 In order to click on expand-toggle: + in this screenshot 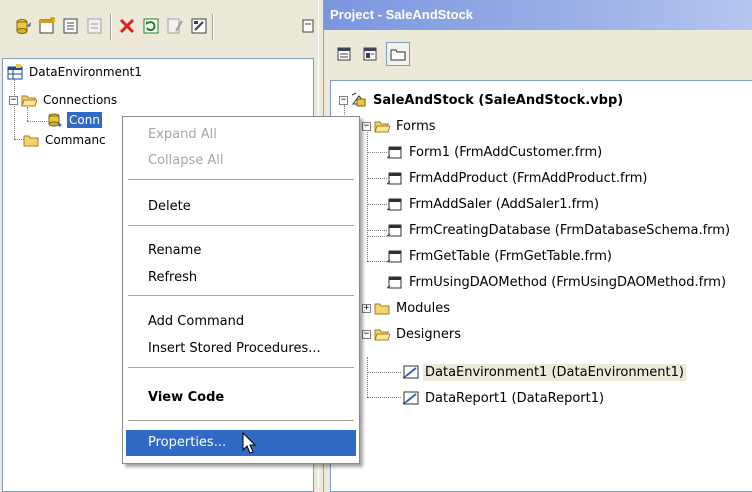, I will do `click(366, 308)`.